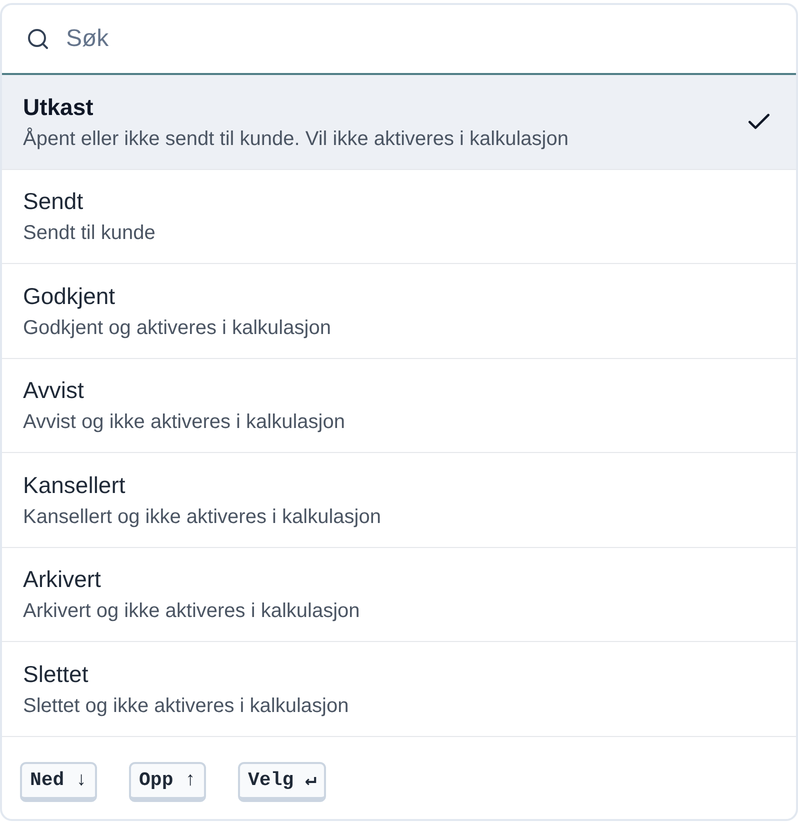 This screenshot has height=824, width=798. What do you see at coordinates (399, 595) in the screenshot?
I see `status-option: Arkivert Arkivert og ikke aktiveres i kalkulasjon` at bounding box center [399, 595].